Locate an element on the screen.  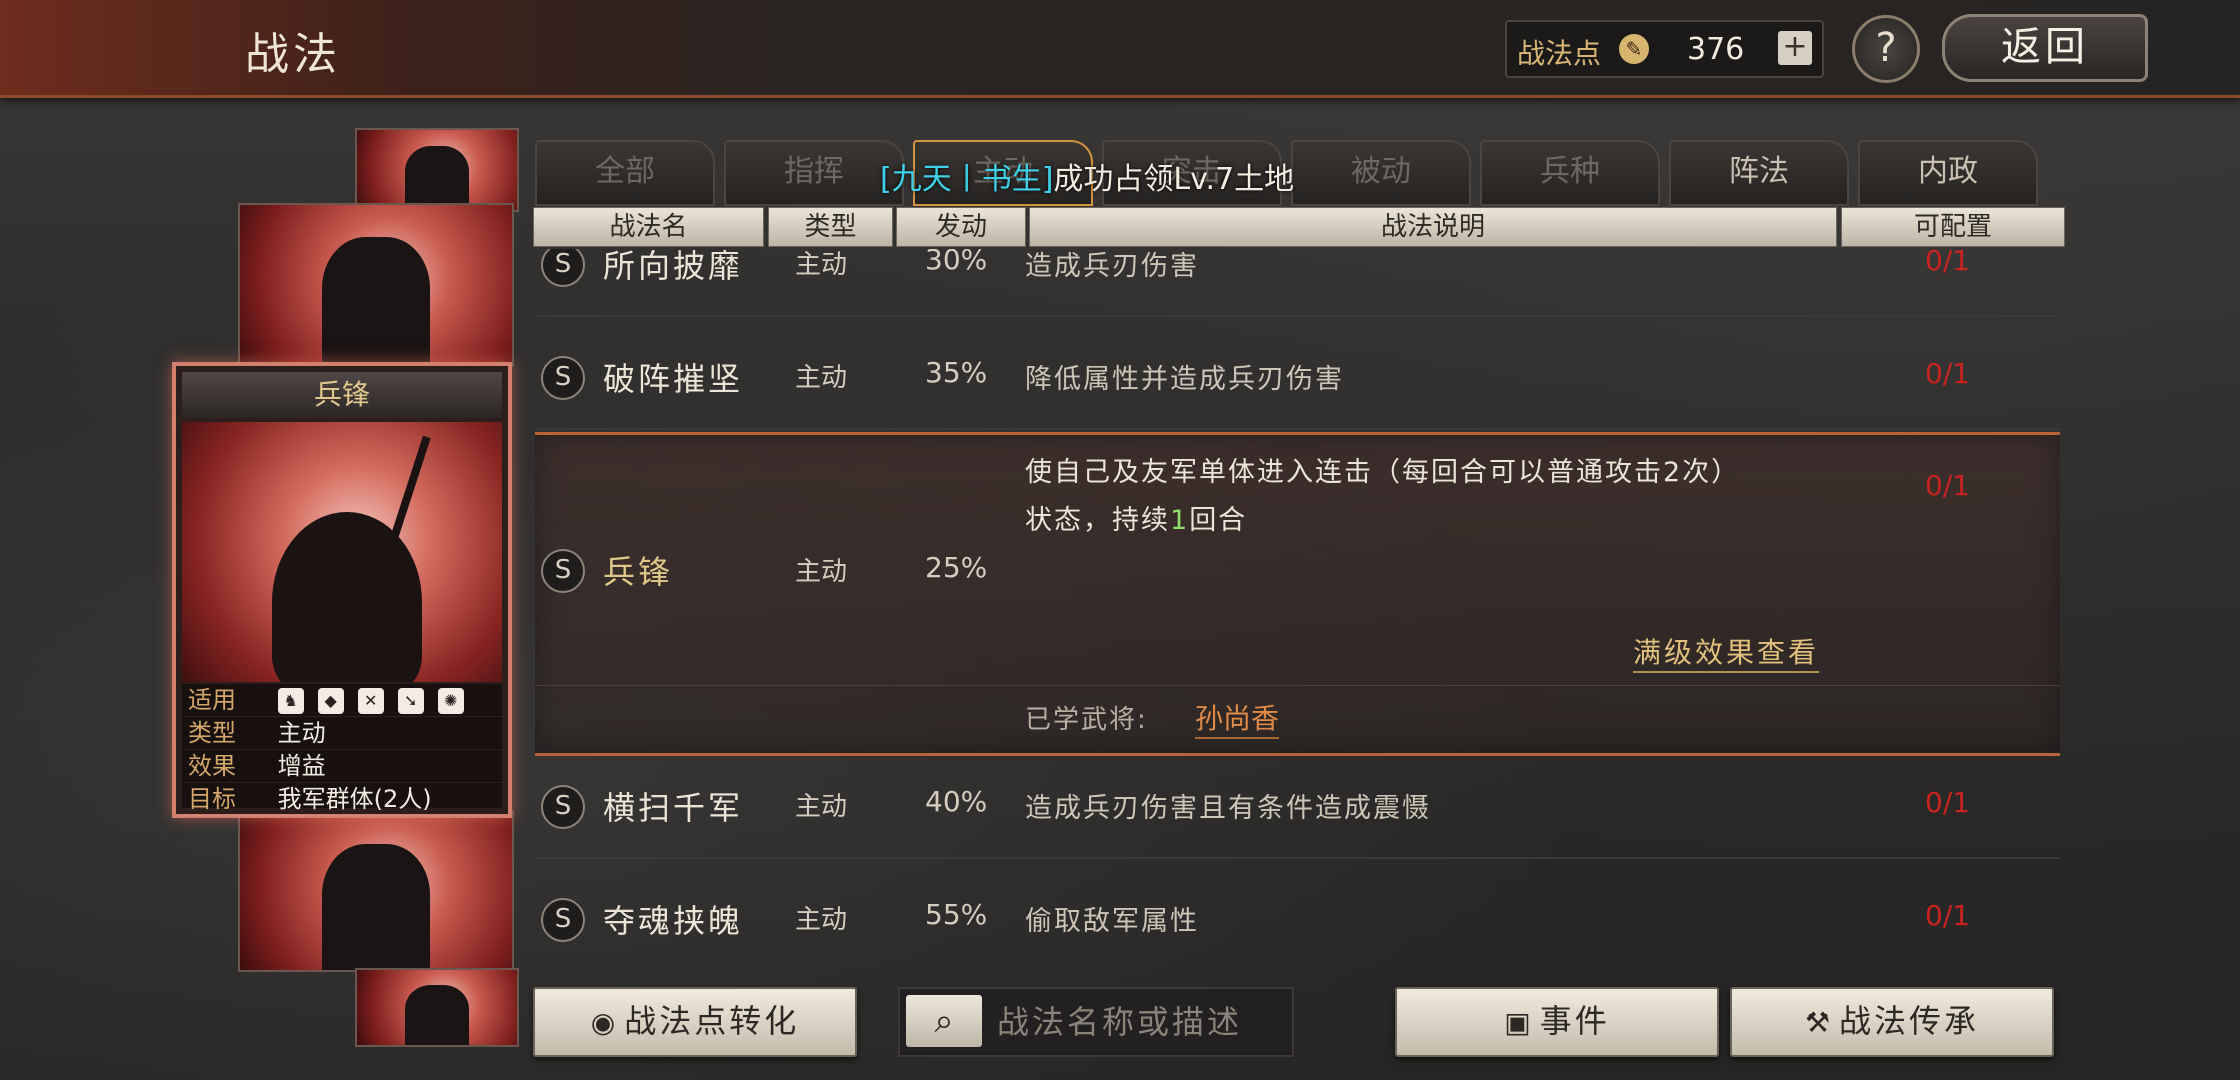
back-button: 返回 is located at coordinates (2045, 48).